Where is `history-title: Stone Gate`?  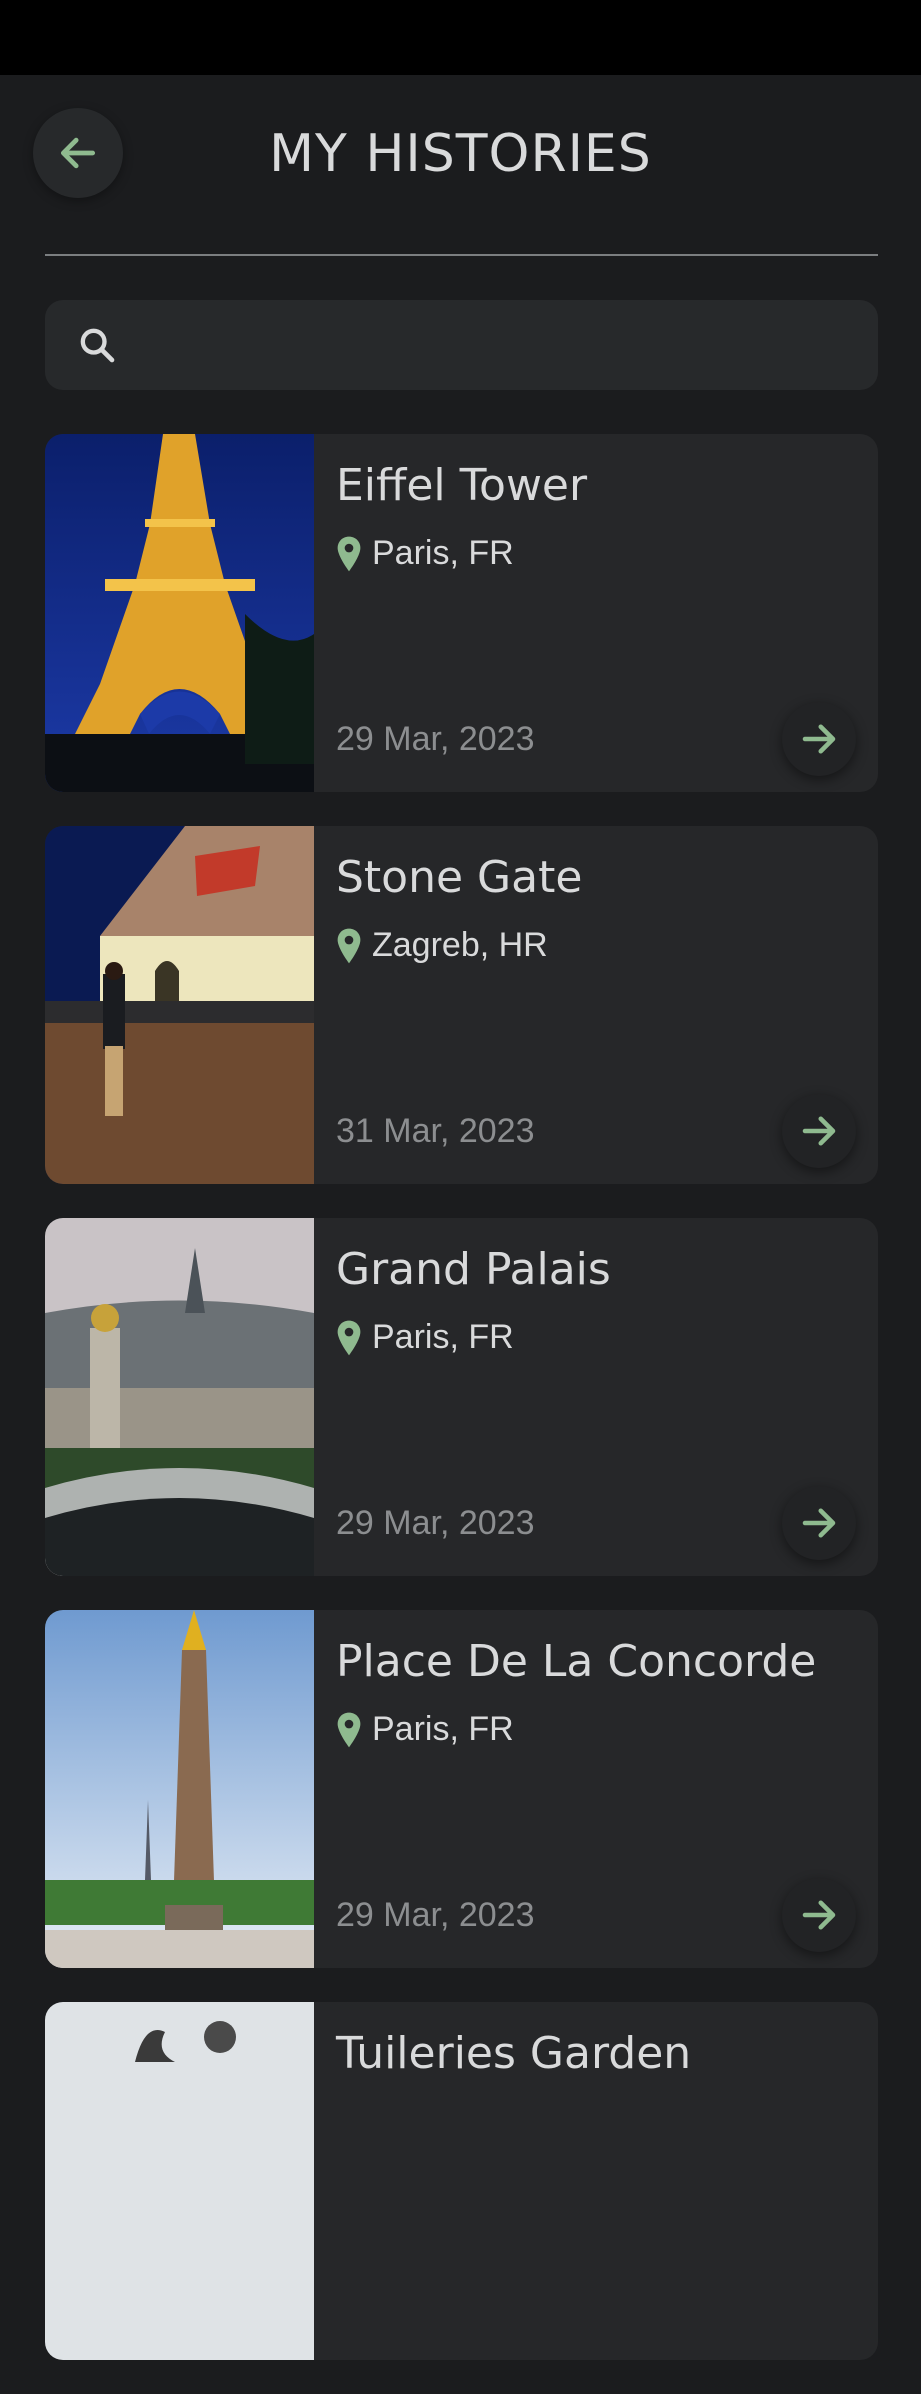 history-title: Stone Gate is located at coordinates (459, 877).